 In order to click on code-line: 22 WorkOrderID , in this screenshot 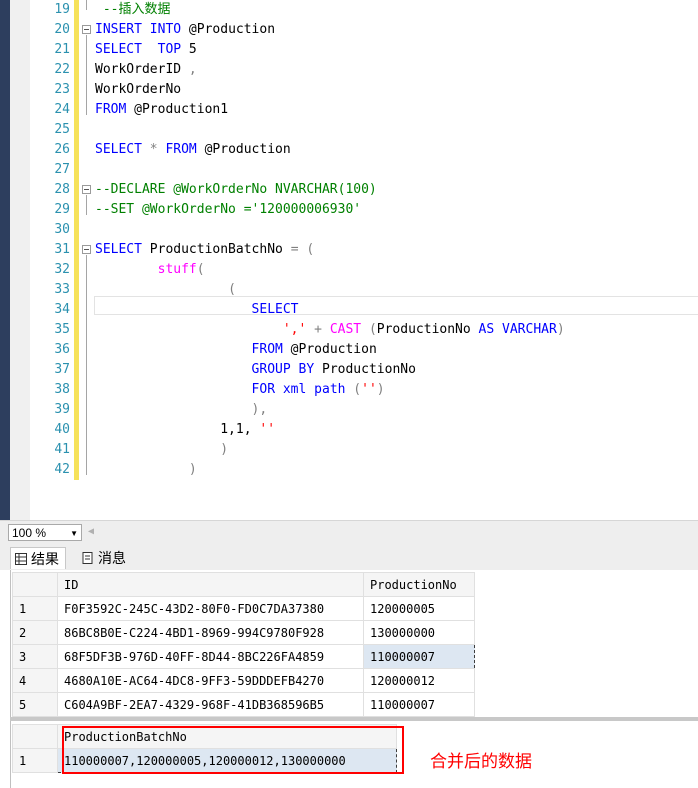, I will do `click(354, 70)`.